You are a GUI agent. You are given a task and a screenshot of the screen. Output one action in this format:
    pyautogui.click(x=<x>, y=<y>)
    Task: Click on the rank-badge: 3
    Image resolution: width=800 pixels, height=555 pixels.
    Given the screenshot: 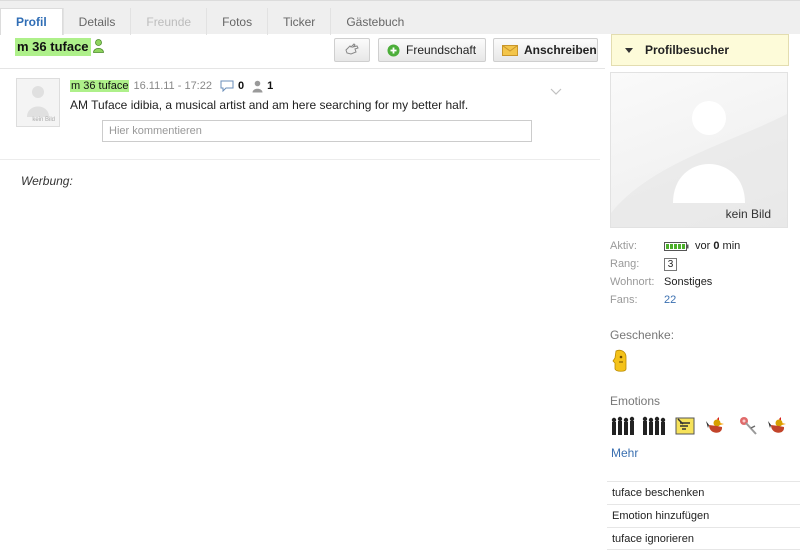 What is the action you would take?
    pyautogui.click(x=670, y=264)
    